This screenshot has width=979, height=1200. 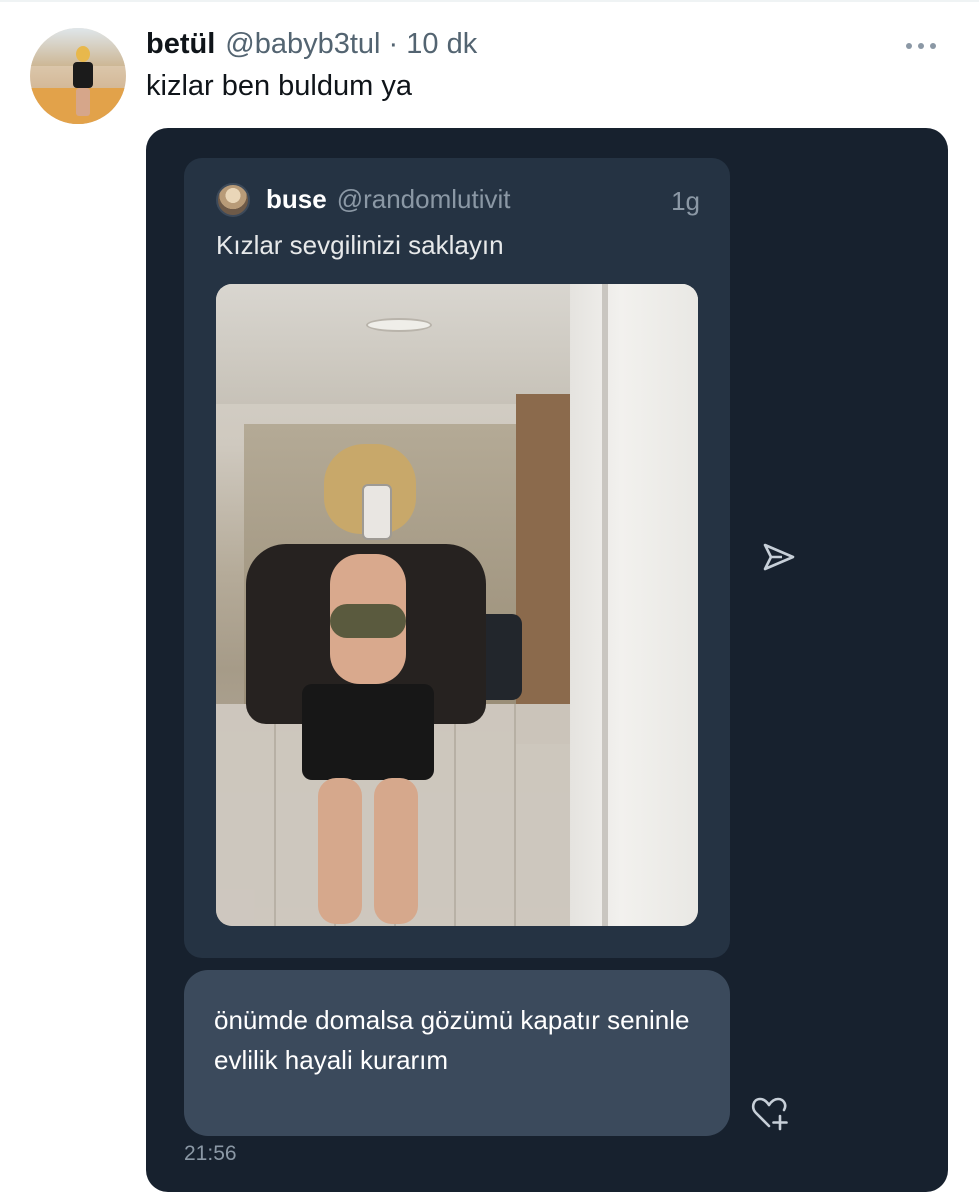 What do you see at coordinates (351, 44) in the screenshot?
I see `author-handle-time: @babyb3tul · 10 dk` at bounding box center [351, 44].